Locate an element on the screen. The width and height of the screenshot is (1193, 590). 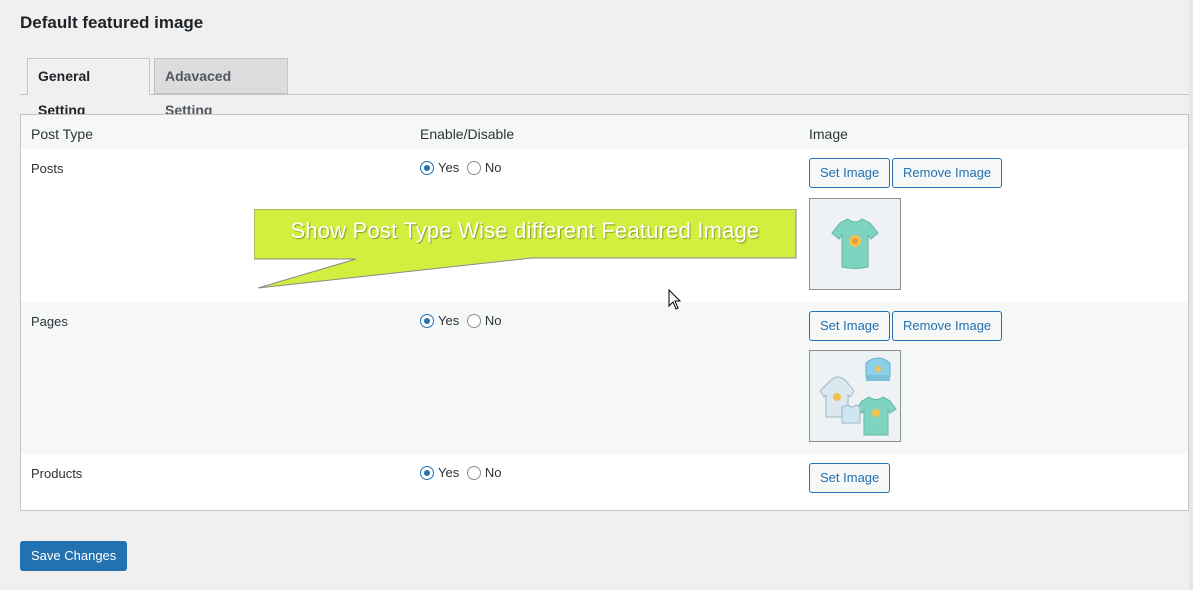
row-label-pages: Pages is located at coordinates (49, 321).